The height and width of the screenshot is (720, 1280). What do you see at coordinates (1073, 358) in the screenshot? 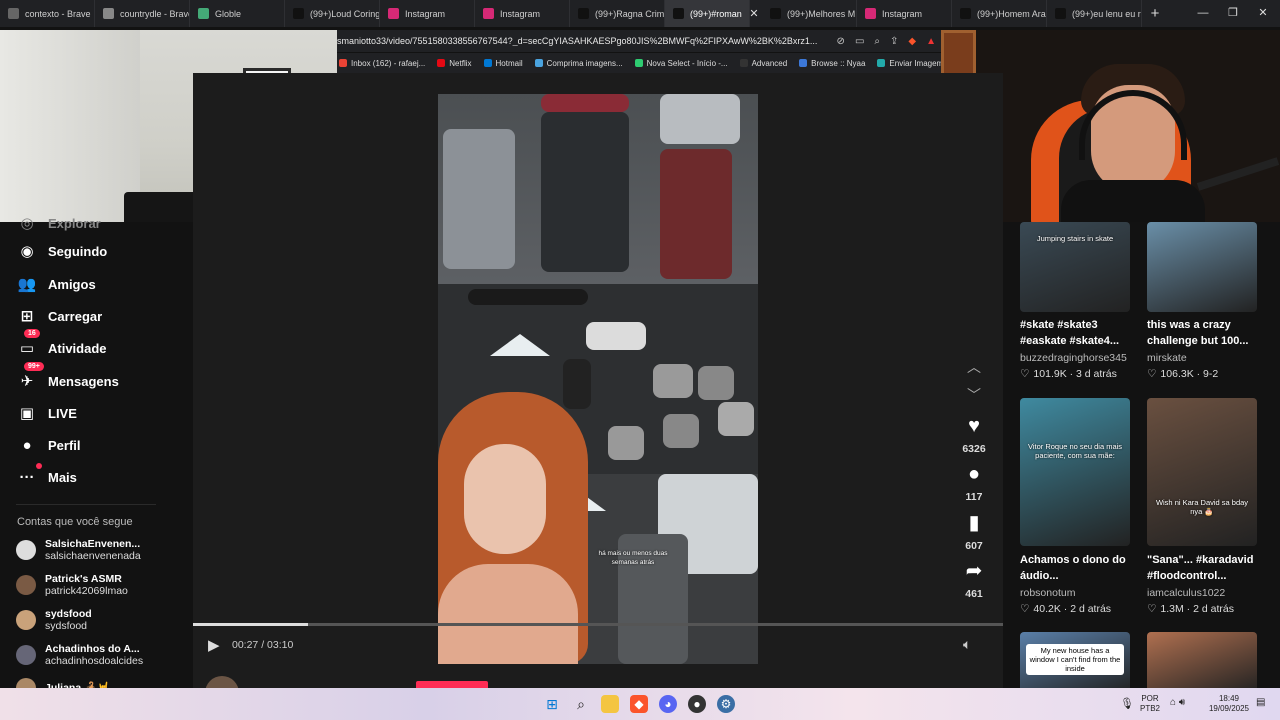
I see `video-author: buzzedraginghorse345` at bounding box center [1073, 358].